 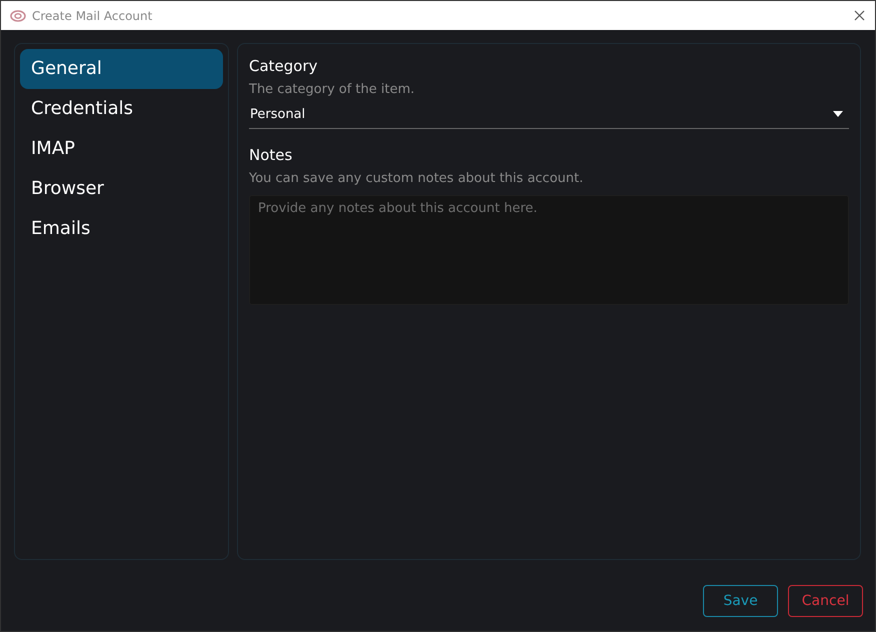 I want to click on window-title: Create Mail Account, so click(x=93, y=15).